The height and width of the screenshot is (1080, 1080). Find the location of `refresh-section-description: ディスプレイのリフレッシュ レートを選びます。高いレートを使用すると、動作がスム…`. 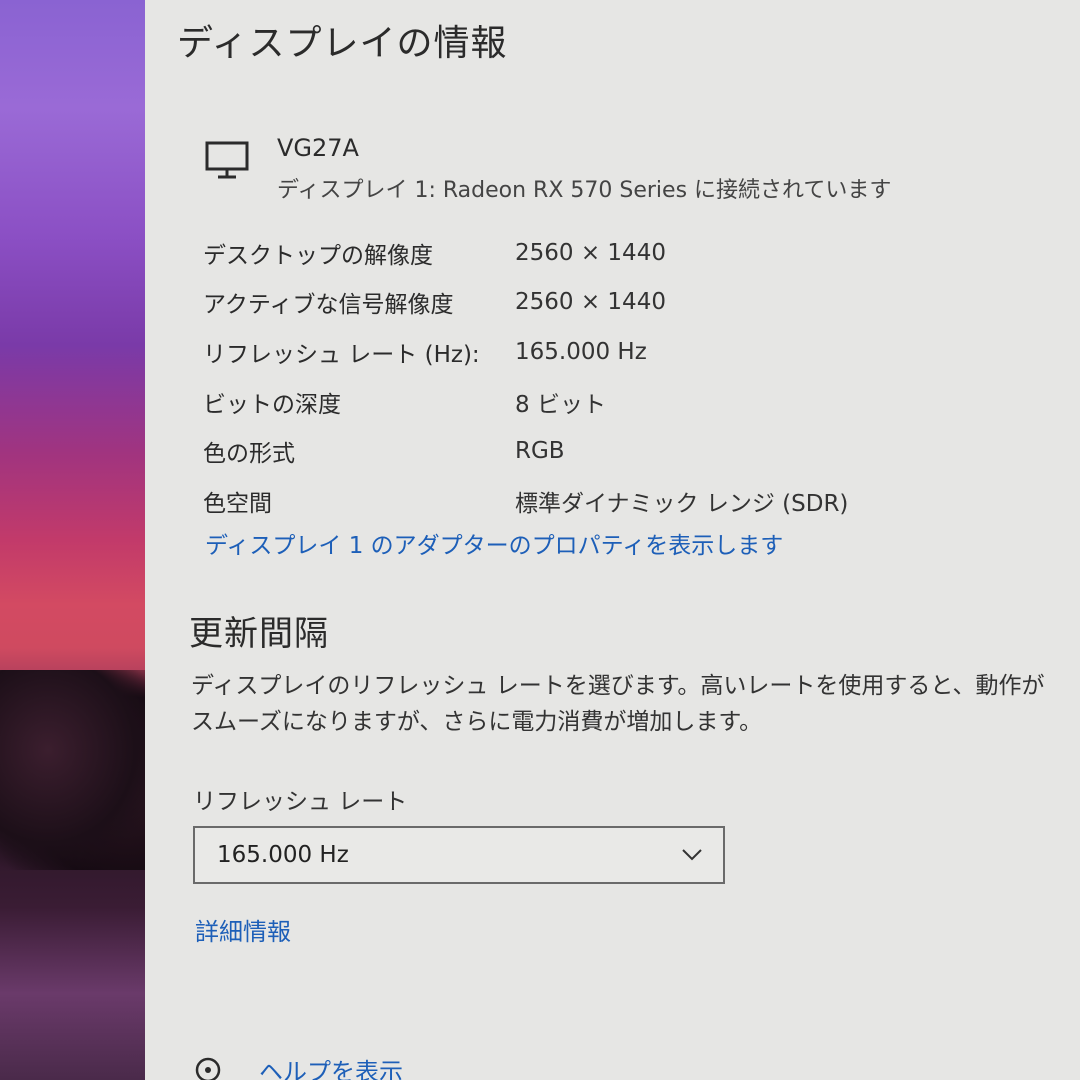

refresh-section-description: ディスプレイのリフレッシュ レートを選びます。高いレートを使用すると、動作がスム… is located at coordinates (618, 704).